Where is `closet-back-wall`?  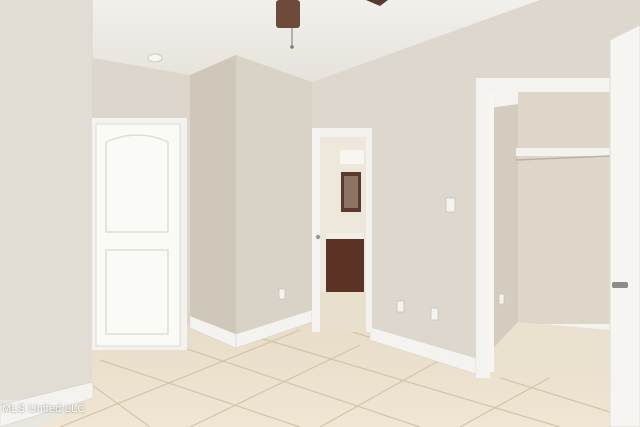 closet-back-wall is located at coordinates (564, 208).